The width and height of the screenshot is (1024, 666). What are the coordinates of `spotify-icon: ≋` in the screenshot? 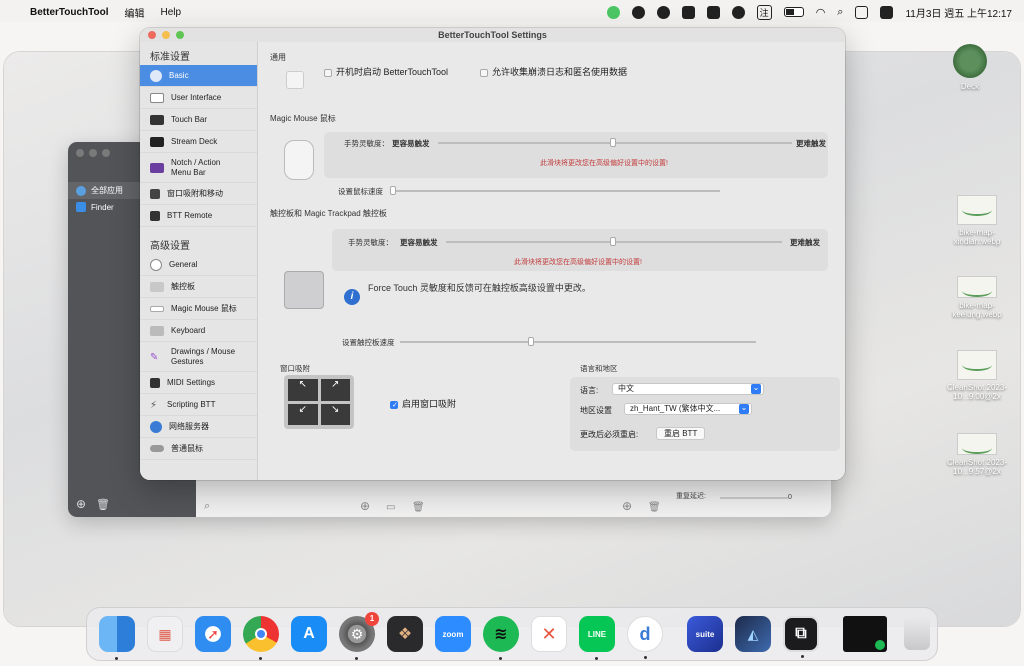 It's located at (501, 634).